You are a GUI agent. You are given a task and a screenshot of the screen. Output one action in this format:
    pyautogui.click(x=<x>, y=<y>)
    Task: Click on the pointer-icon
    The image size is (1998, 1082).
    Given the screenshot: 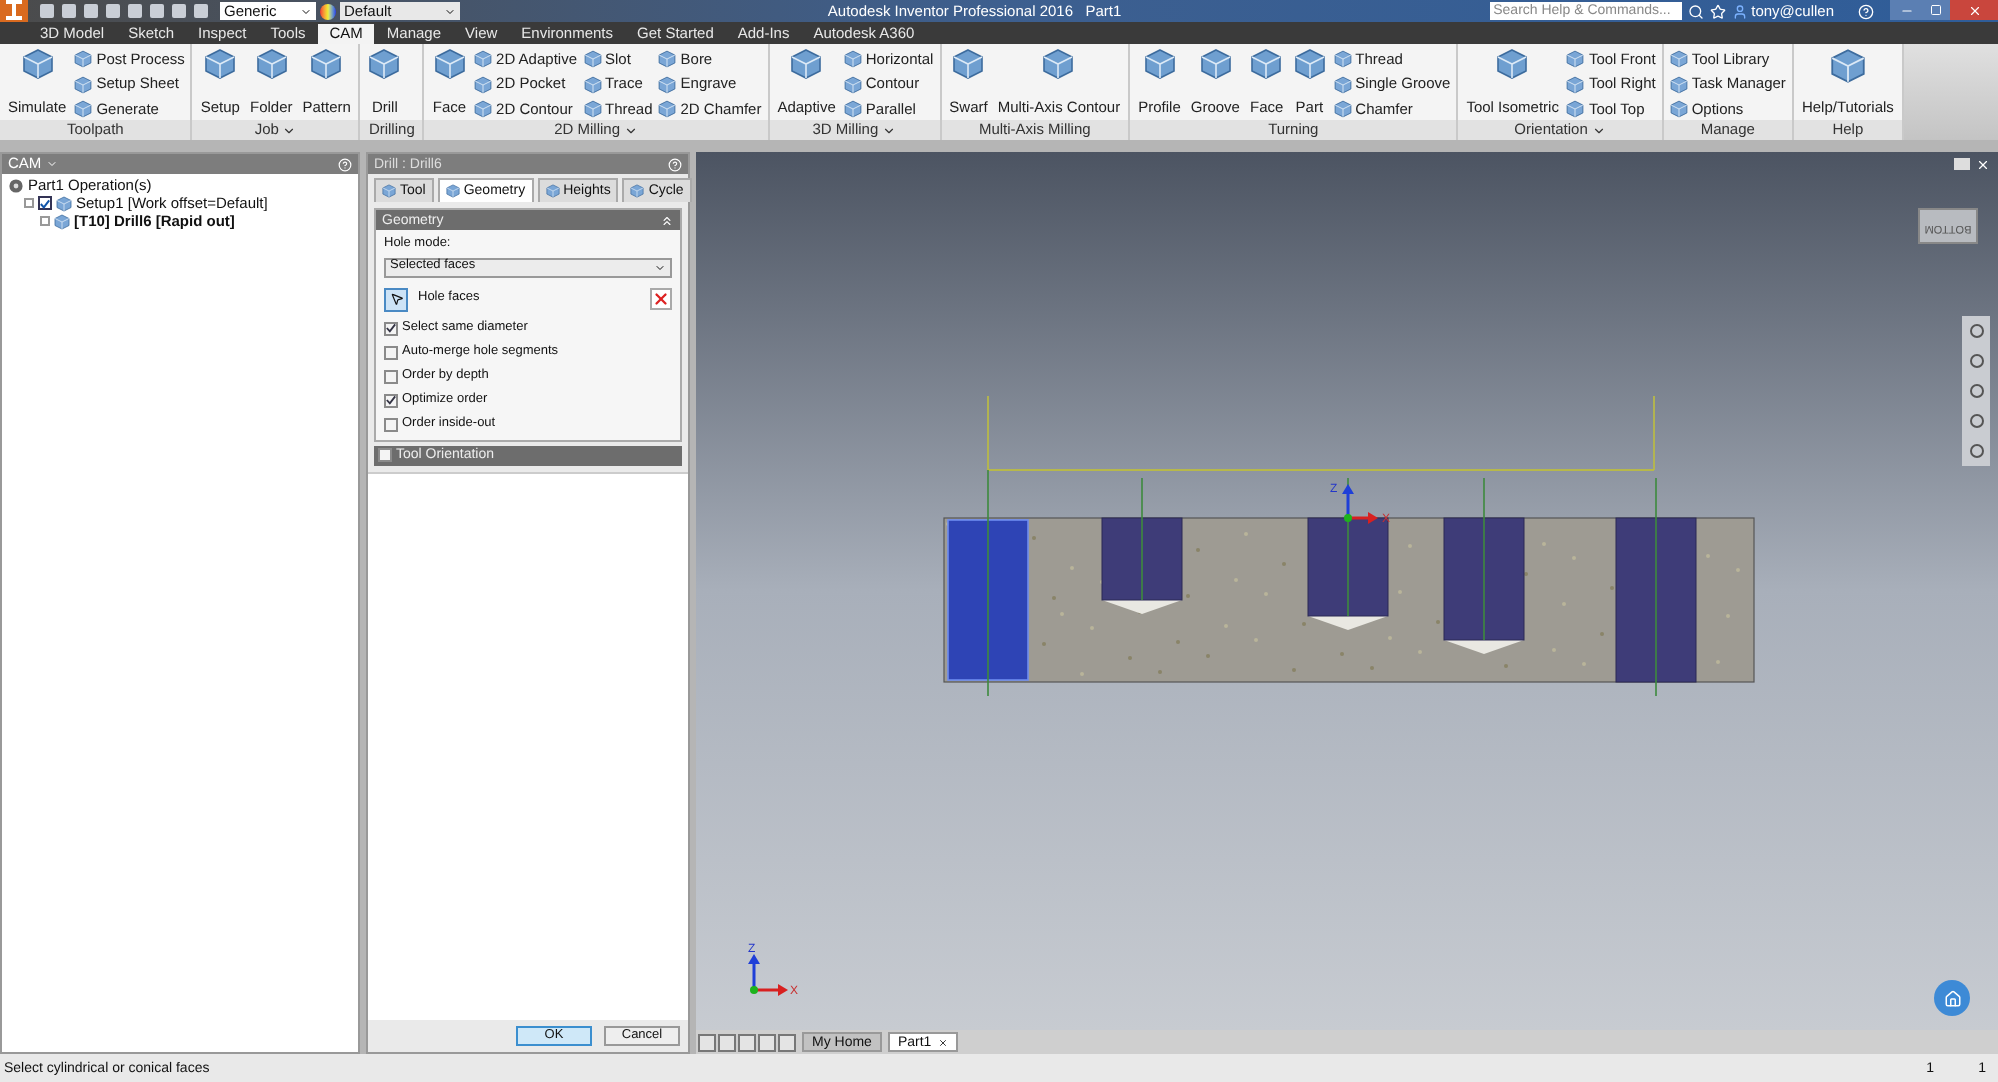 What is the action you would take?
    pyautogui.click(x=396, y=299)
    